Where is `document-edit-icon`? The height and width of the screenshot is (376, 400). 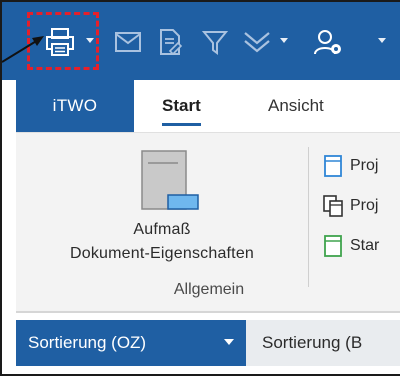
document-edit-icon is located at coordinates (170, 42).